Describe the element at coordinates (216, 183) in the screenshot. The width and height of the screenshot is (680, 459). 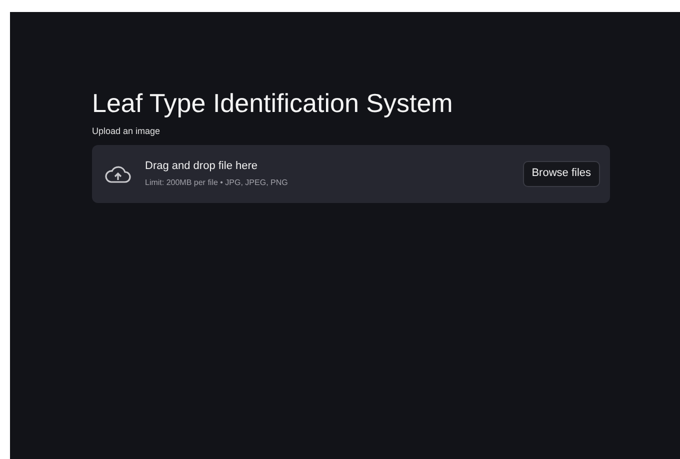
I see `file-limit-text: Limit: 200MB per file • JPG, JPEG, PNG` at that location.